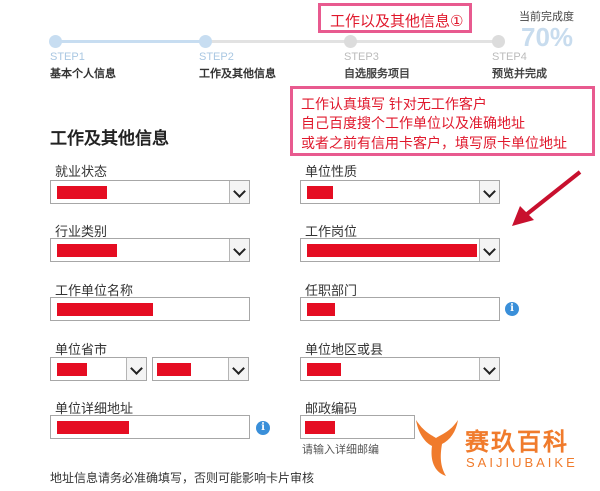 This screenshot has height=491, width=600. Describe the element at coordinates (67, 57) in the screenshot. I see `step-1-number: STEP1` at that location.